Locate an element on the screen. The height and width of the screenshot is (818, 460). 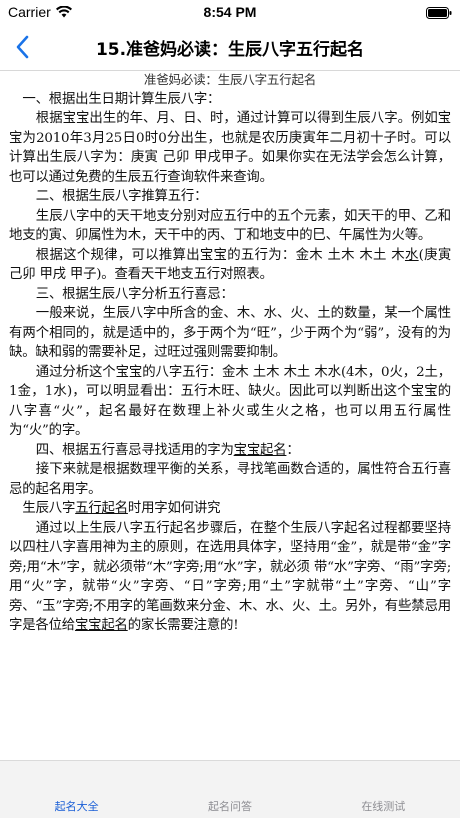
baby-naming-link-2: 宝宝起名 is located at coordinates (101, 625).